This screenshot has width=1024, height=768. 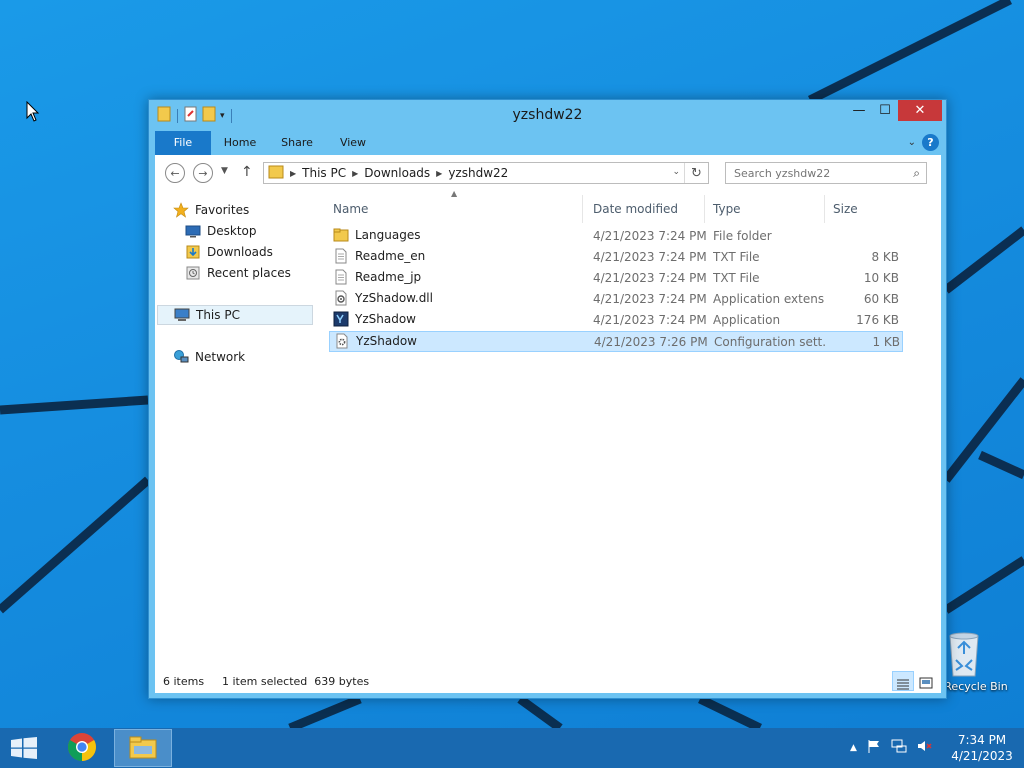 I want to click on file-row: Readme_en 4/21/2023 7:24 PM TXT File 8 KB, so click(x=616, y=257).